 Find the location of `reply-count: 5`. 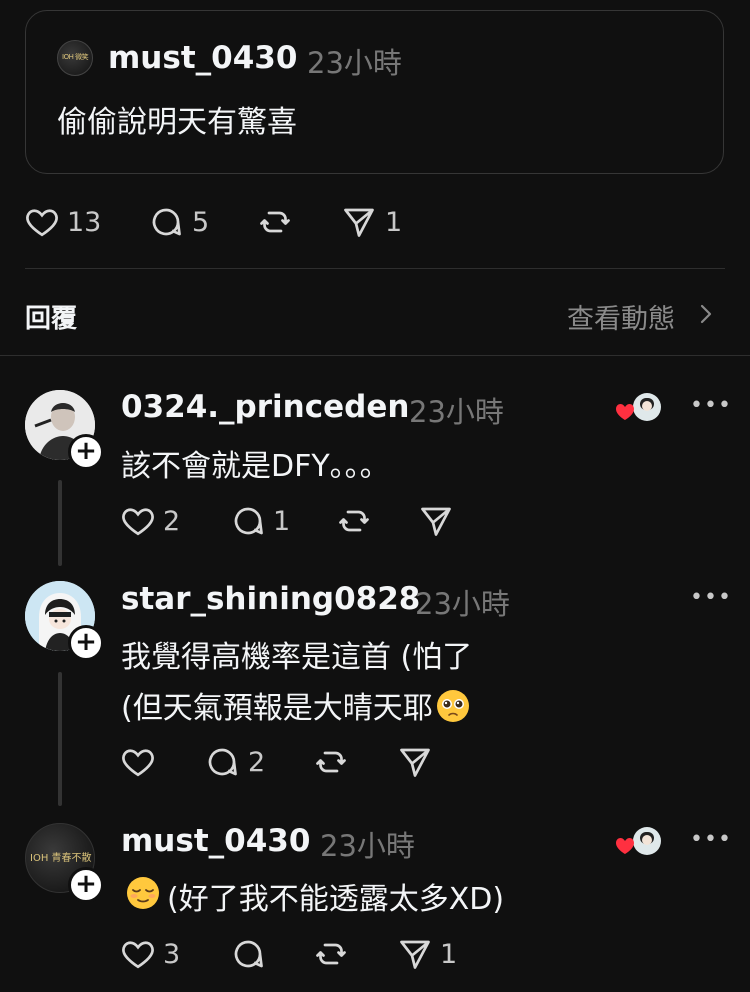

reply-count: 5 is located at coordinates (201, 222).